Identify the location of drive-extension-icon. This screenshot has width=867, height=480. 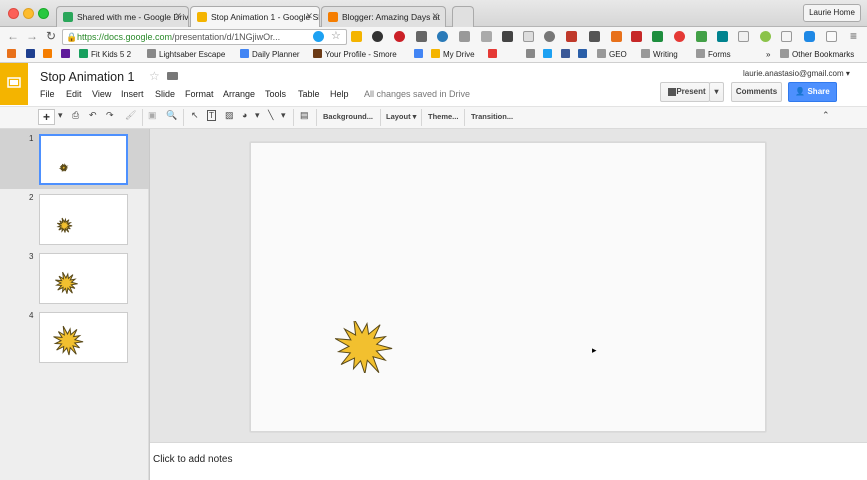
(356, 36).